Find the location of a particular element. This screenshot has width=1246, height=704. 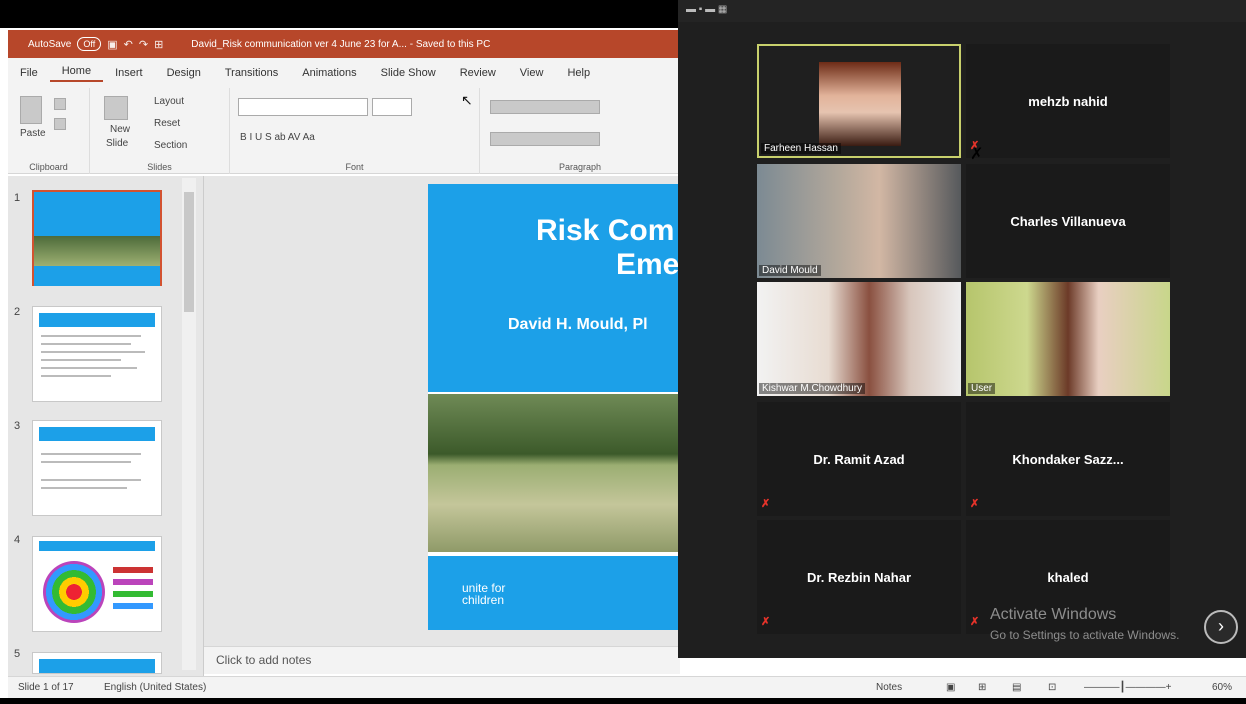

tab-transitions: Transitions is located at coordinates (251, 73).